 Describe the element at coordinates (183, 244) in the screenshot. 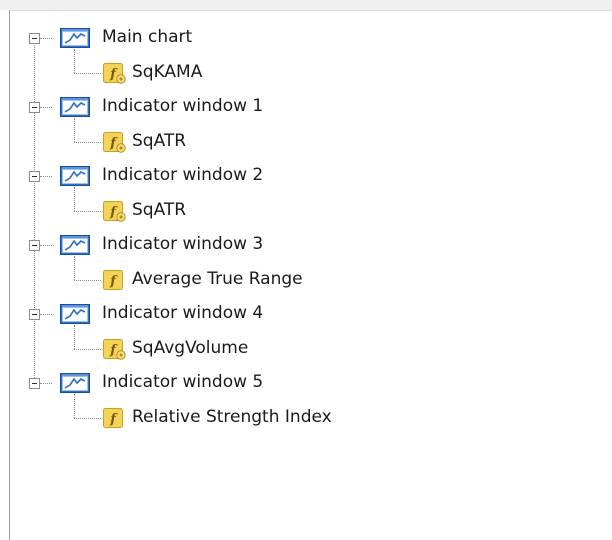

I see `tree-node-label: Indicator window 3` at that location.